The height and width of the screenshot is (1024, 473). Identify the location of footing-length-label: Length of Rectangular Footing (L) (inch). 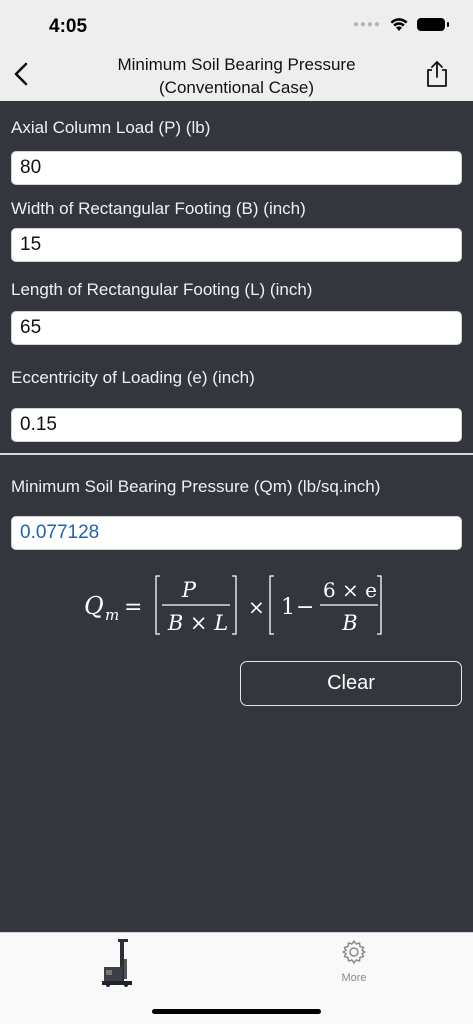
(162, 289).